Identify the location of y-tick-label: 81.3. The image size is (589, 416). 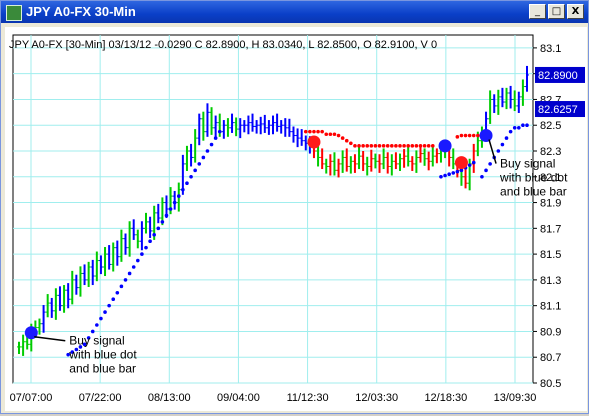
(550, 281).